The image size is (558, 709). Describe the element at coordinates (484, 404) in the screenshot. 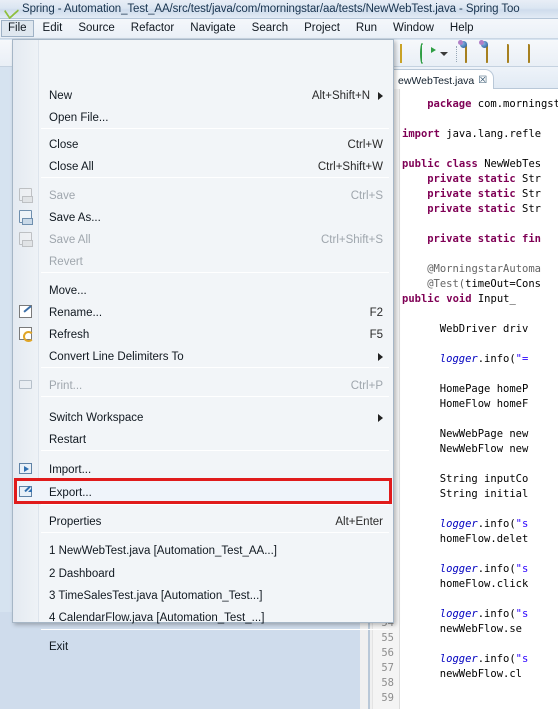

I see `code-line: HomeFlow homeF` at that location.